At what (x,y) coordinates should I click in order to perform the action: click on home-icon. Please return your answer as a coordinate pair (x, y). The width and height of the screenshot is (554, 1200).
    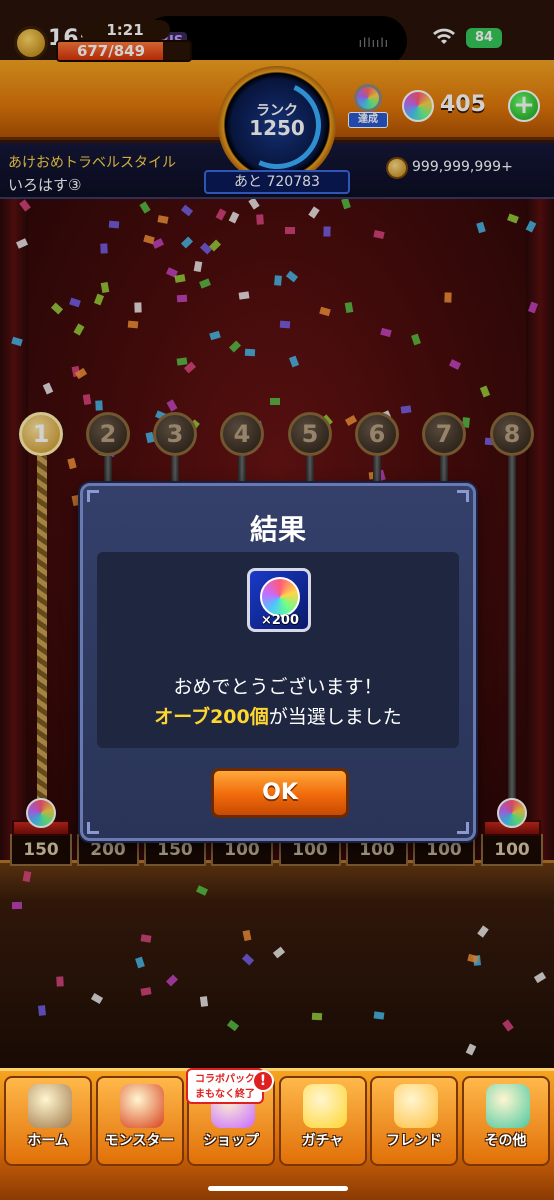
    Looking at the image, I should click on (50, 1106).